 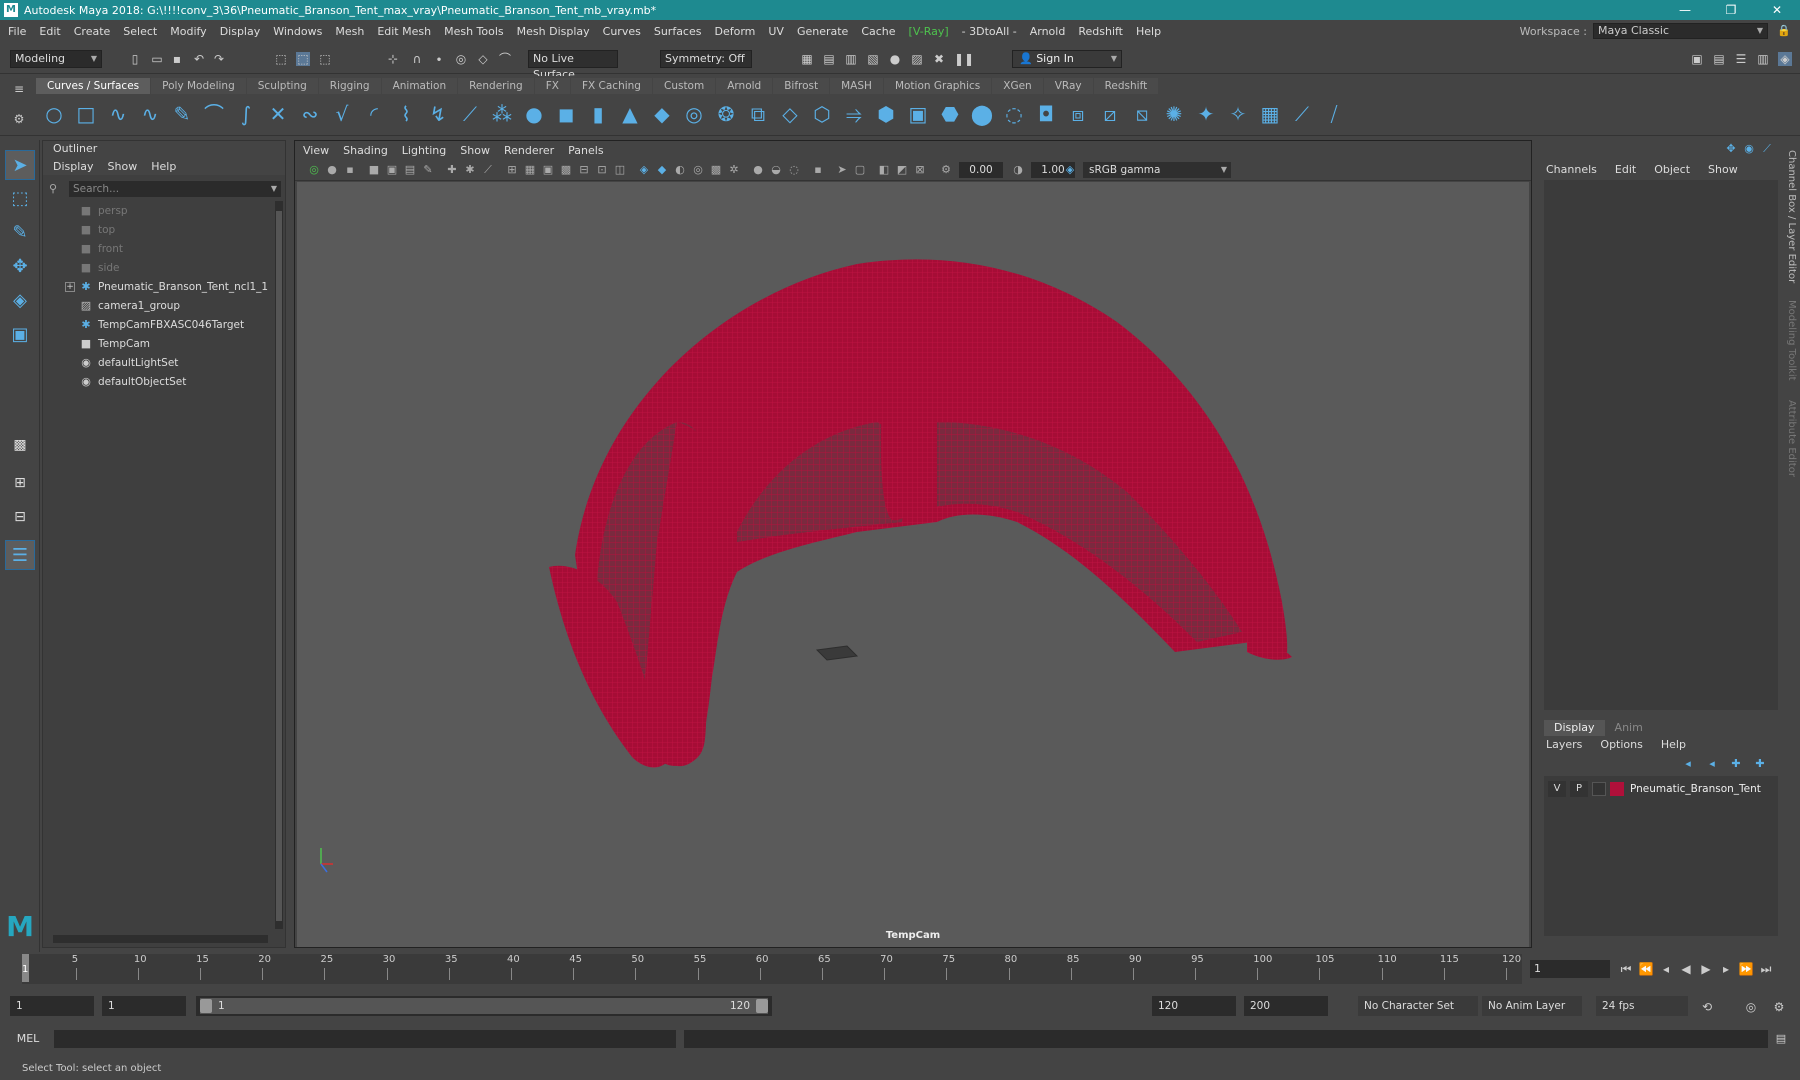 I want to click on fps-dropdown: 24 fps, so click(x=1642, y=1006).